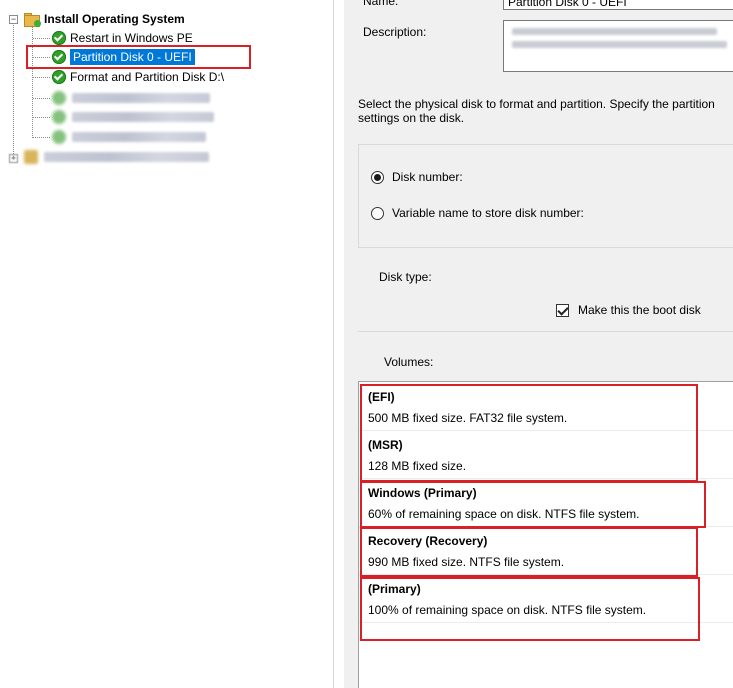 This screenshot has width=733, height=688. Describe the element at coordinates (468, 418) in the screenshot. I see `volume-desc: 500 MB fixed size. FAT32 file system.` at that location.